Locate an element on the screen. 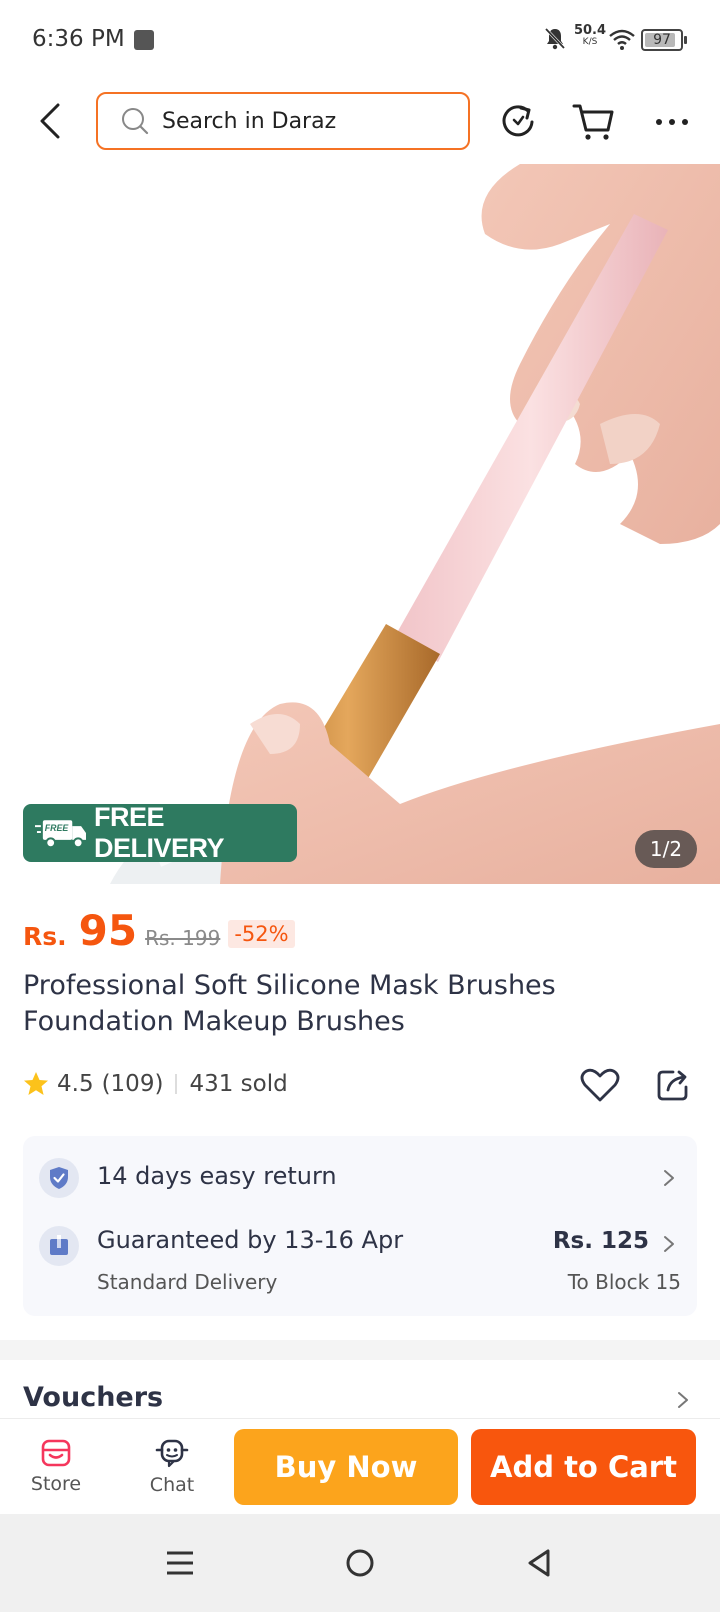  original-price: Rs. 199 is located at coordinates (183, 938).